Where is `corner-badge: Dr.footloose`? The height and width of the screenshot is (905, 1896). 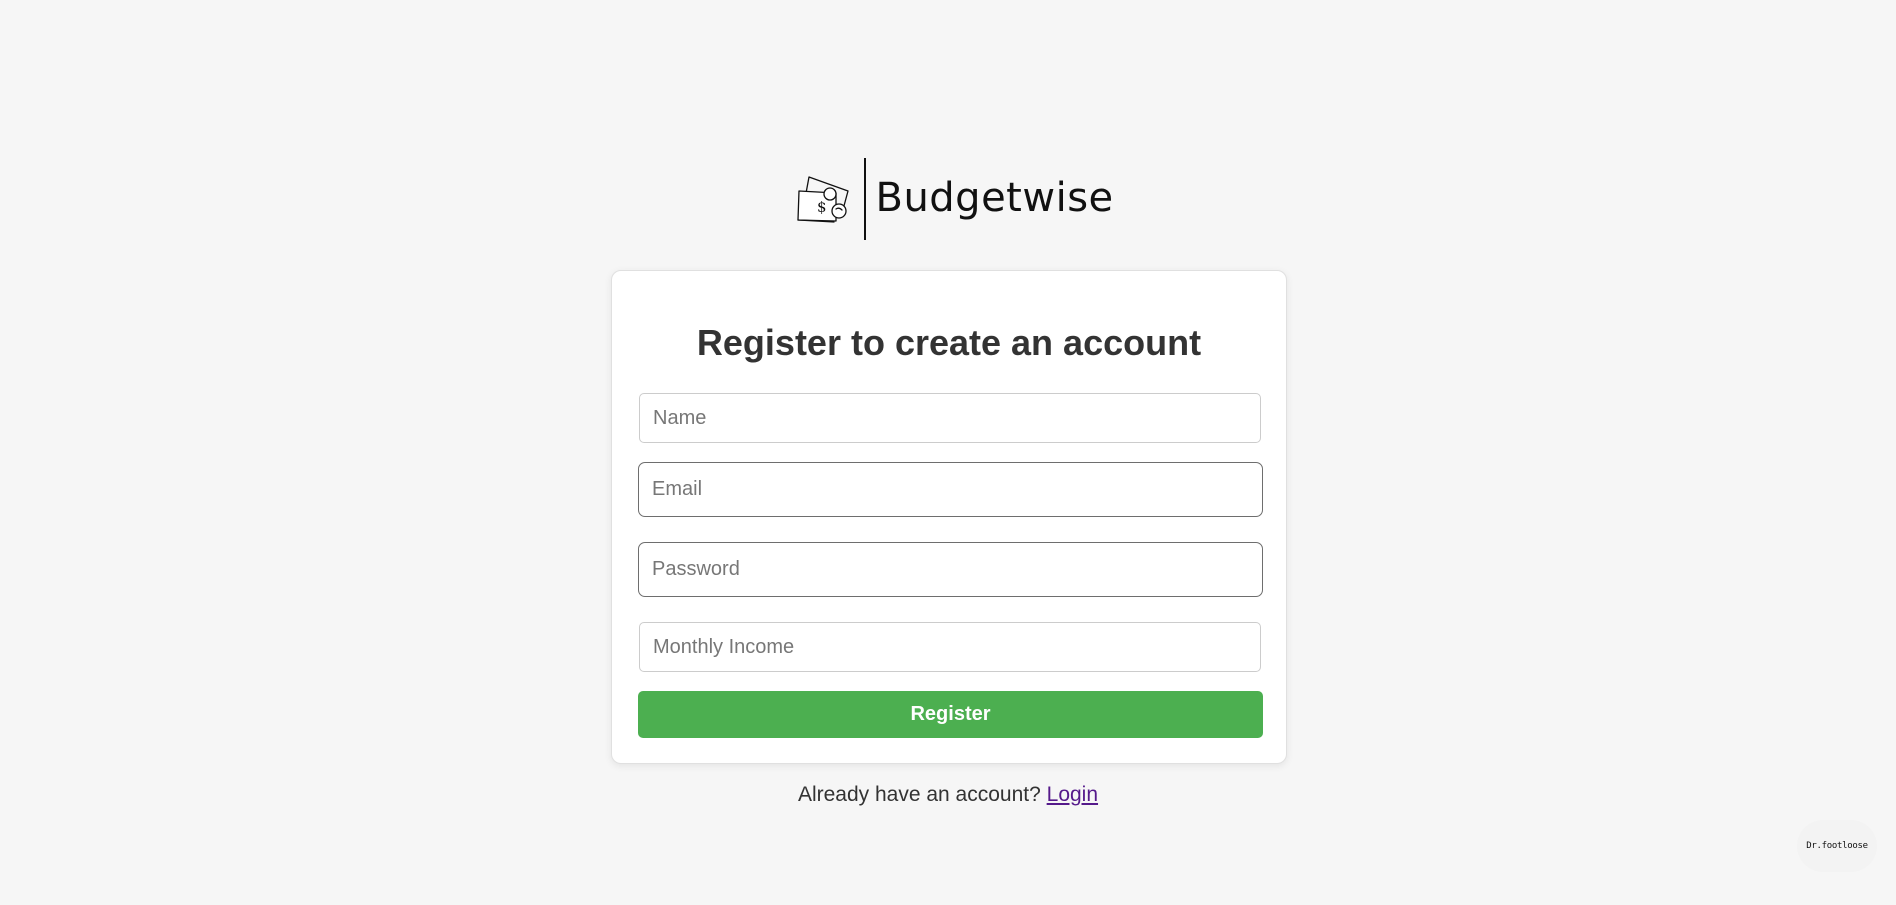
corner-badge: Dr.footloose is located at coordinates (1837, 846).